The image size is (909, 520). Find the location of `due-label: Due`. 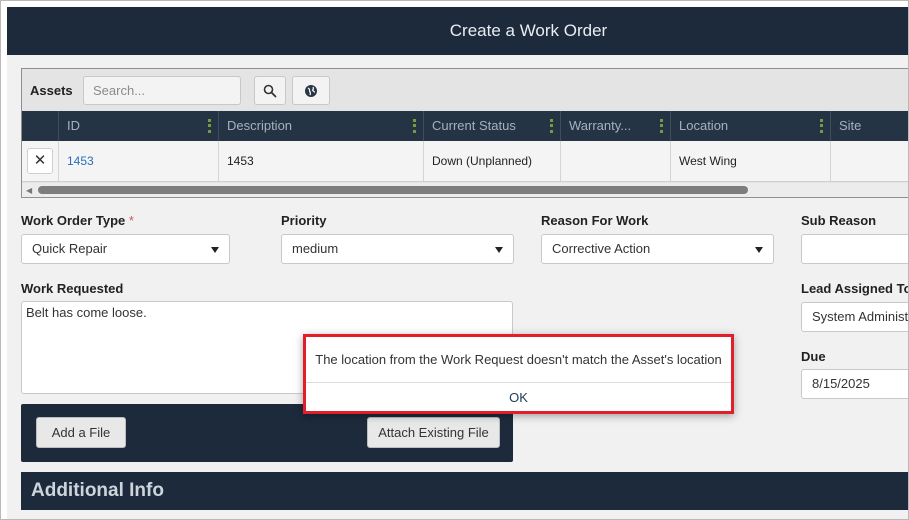

due-label: Due is located at coordinates (813, 356).